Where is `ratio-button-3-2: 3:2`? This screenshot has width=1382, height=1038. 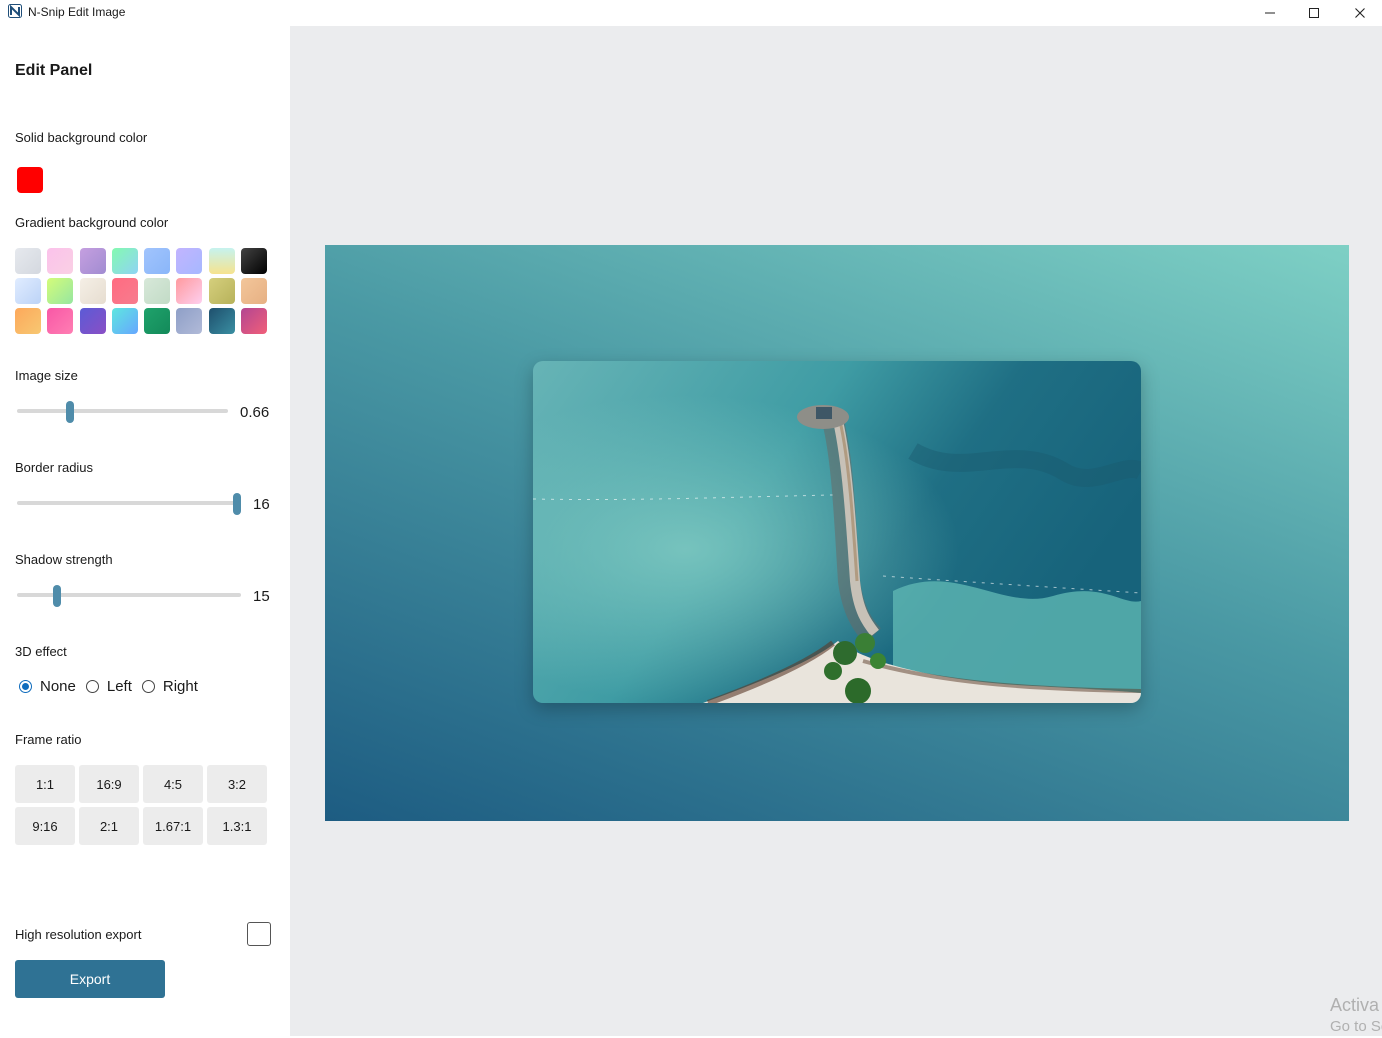 ratio-button-3-2: 3:2 is located at coordinates (237, 784).